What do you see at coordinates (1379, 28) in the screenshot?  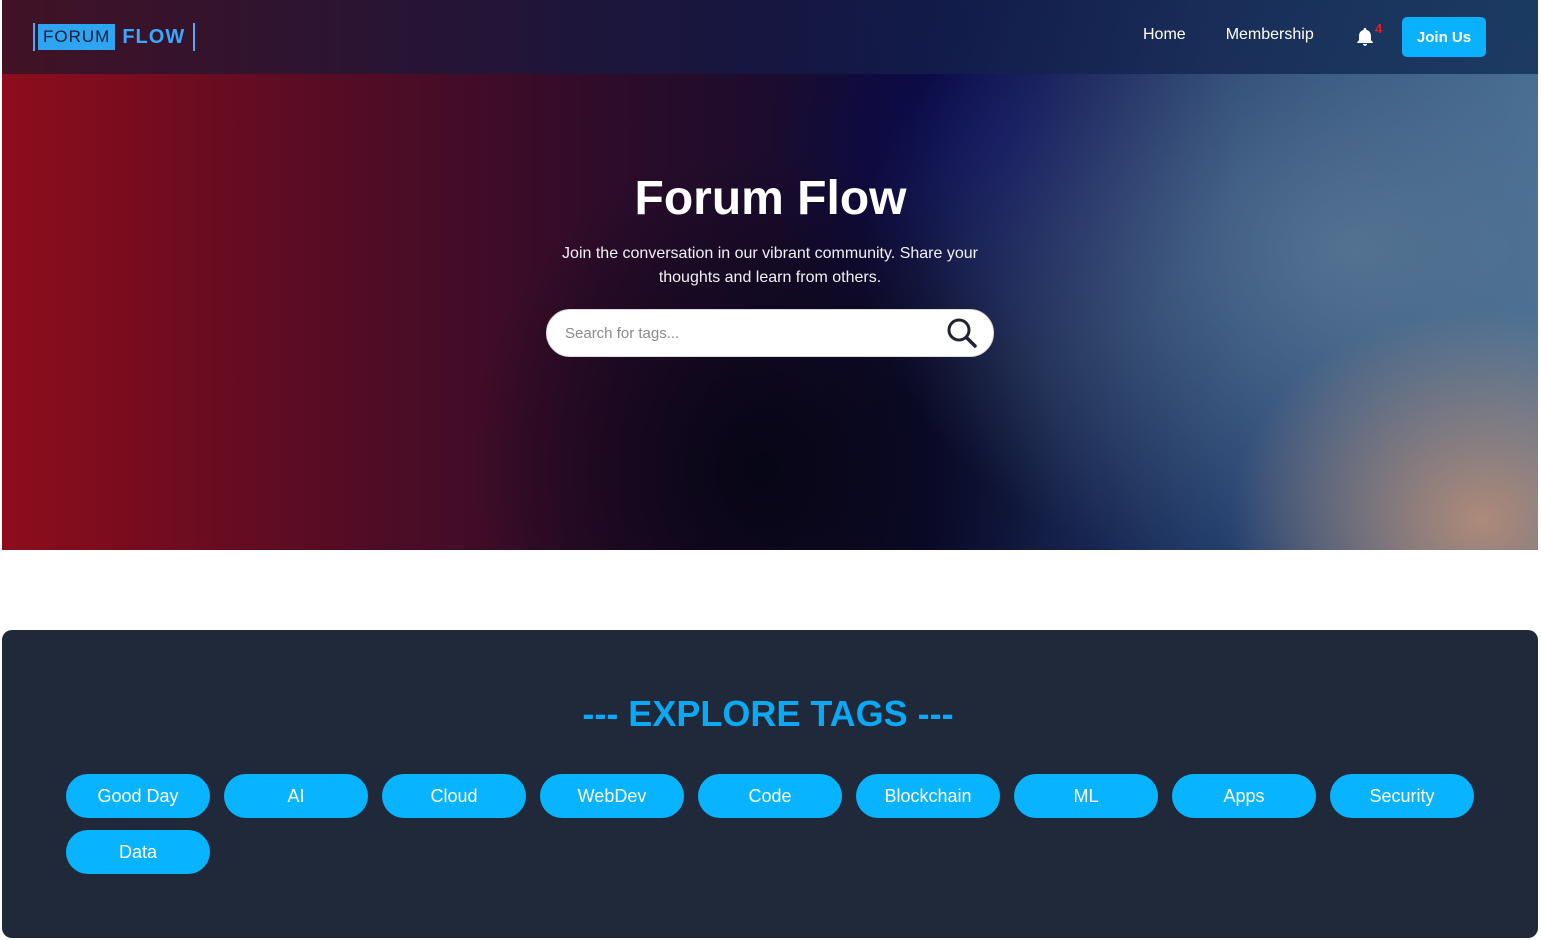 I see `notification-count-badge: 4` at bounding box center [1379, 28].